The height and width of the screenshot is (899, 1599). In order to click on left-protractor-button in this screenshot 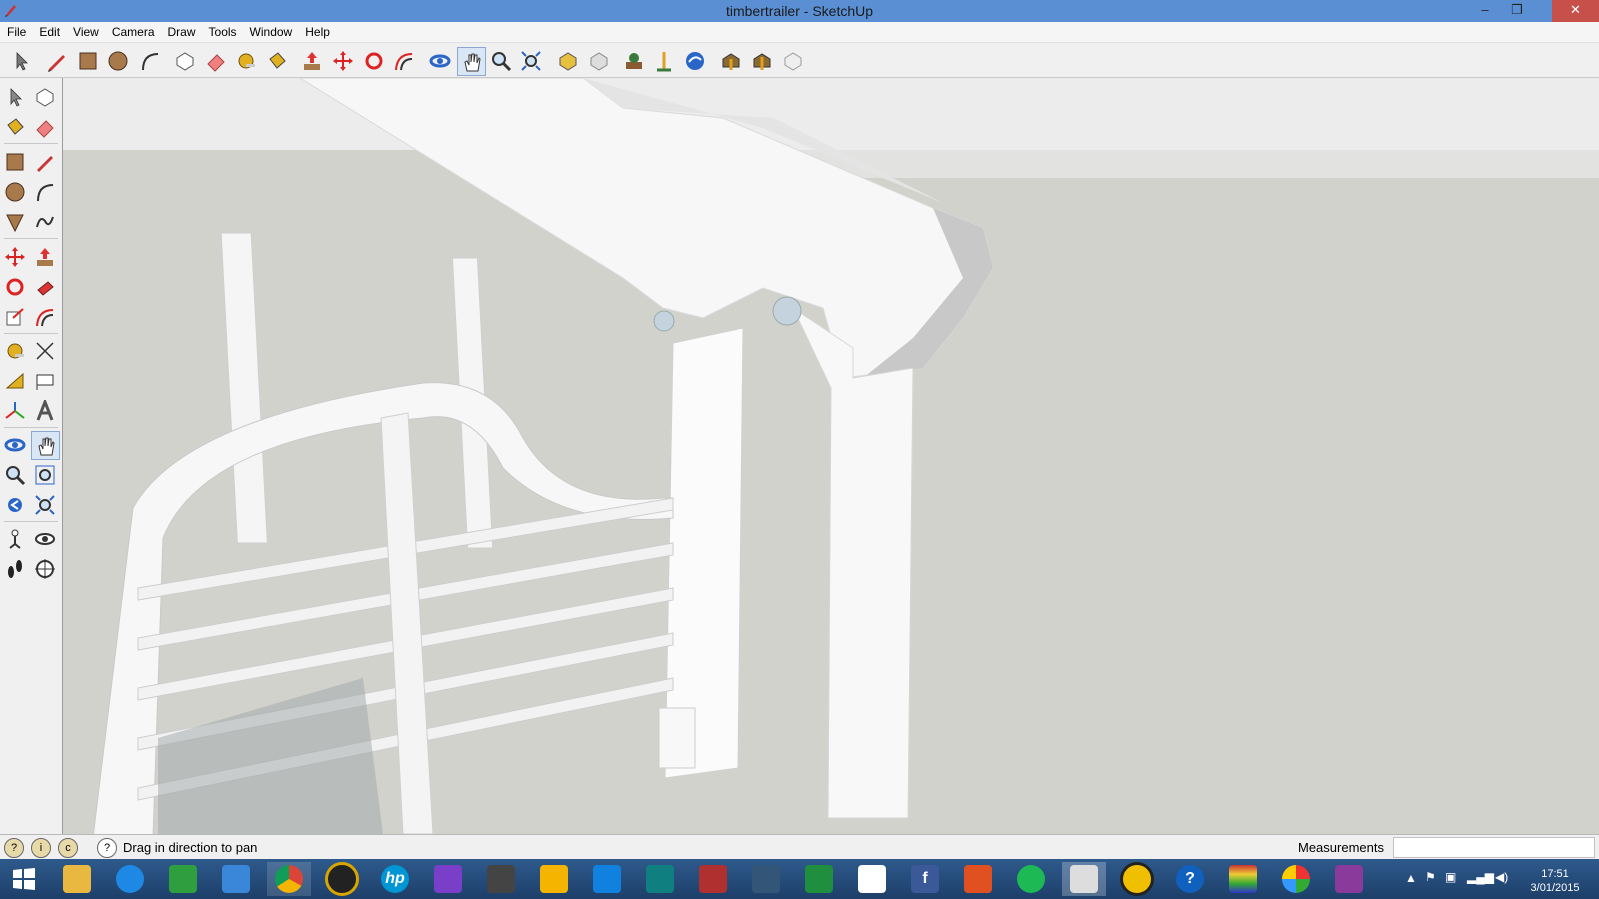, I will do `click(14, 380)`.